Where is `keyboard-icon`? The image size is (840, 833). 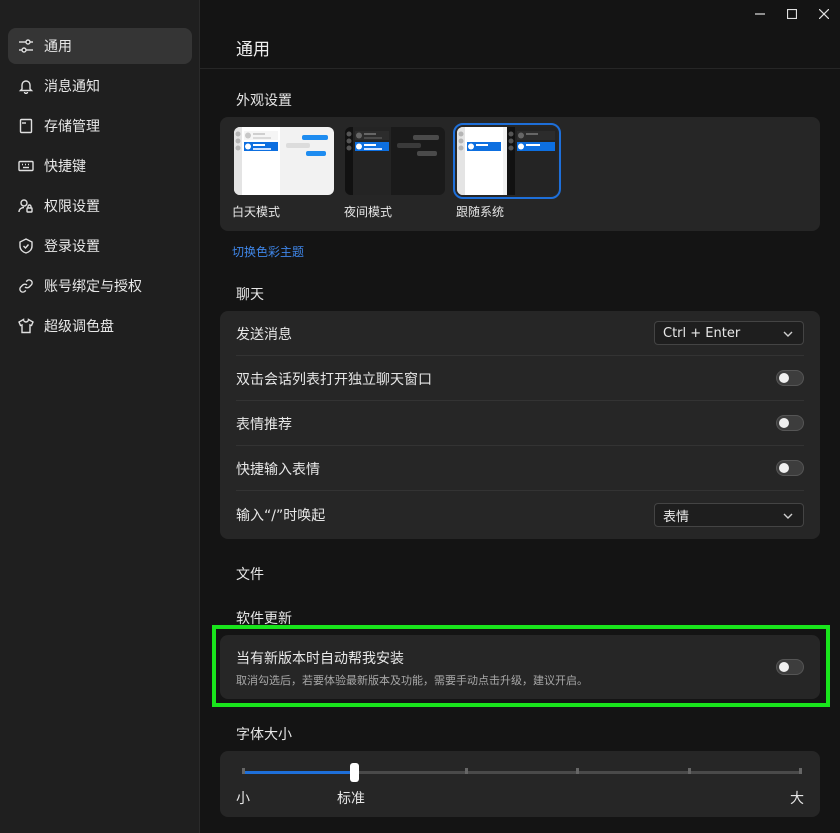
keyboard-icon is located at coordinates (26, 166).